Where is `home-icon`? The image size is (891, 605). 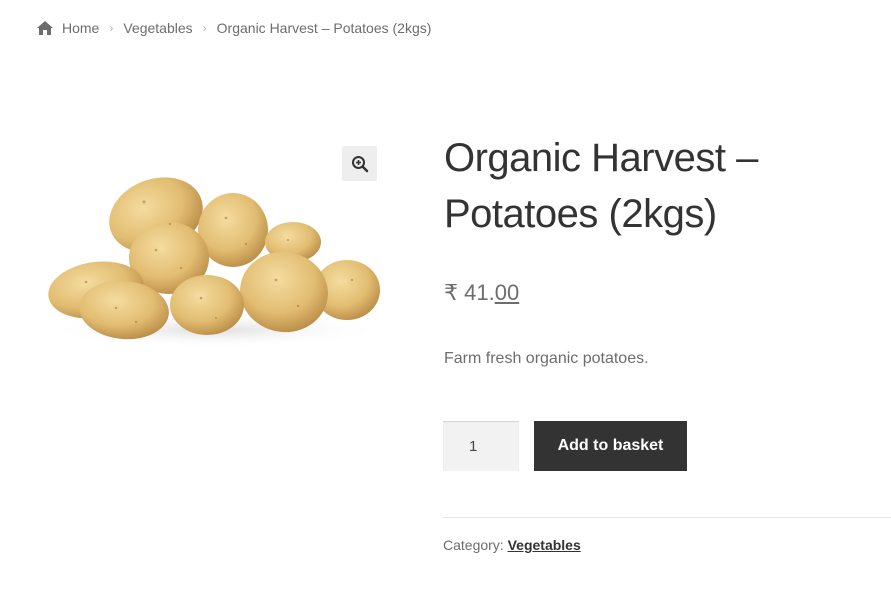
home-icon is located at coordinates (45, 28).